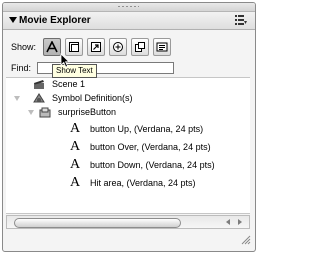 The image size is (320, 254). What do you see at coordinates (147, 129) in the screenshot?
I see `text-item-label: button Up, (Verdana, 24 pts)` at bounding box center [147, 129].